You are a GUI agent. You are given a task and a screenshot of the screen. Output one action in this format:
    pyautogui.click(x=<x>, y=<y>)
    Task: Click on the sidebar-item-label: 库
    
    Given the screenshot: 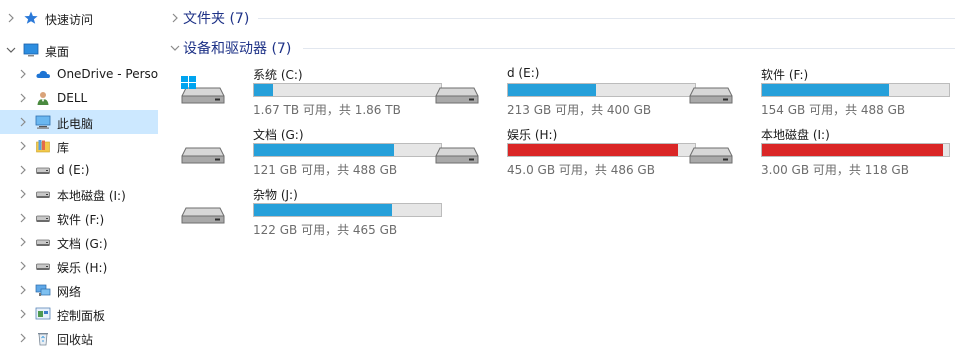 What is the action you would take?
    pyautogui.click(x=63, y=148)
    